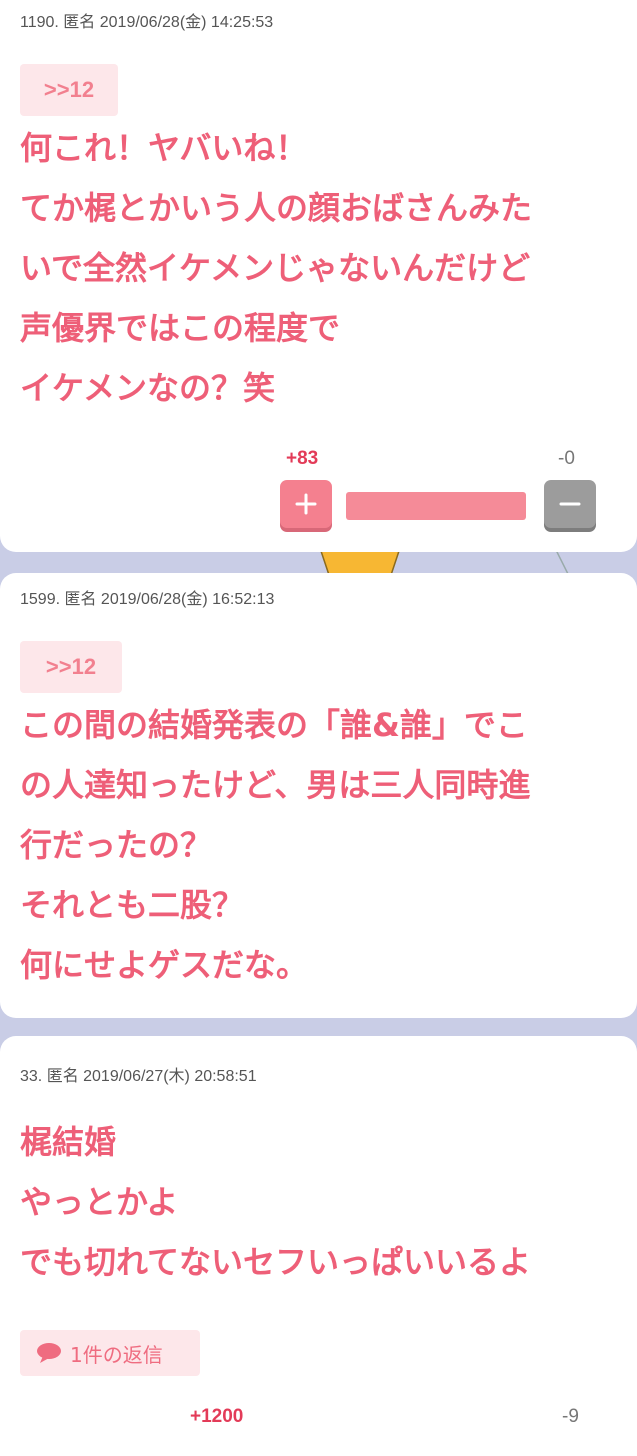  I want to click on minus-vote-button, so click(570, 504).